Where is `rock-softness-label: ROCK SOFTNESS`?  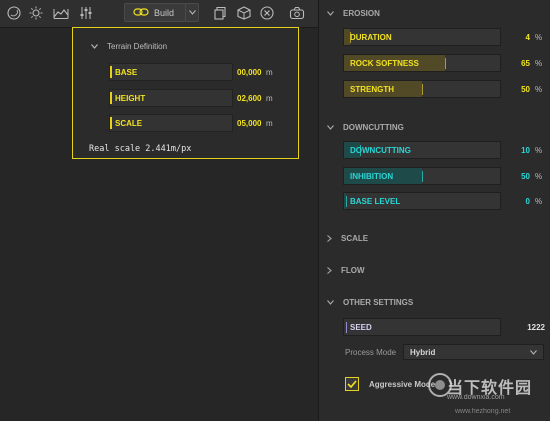 rock-softness-label: ROCK SOFTNESS is located at coordinates (384, 63).